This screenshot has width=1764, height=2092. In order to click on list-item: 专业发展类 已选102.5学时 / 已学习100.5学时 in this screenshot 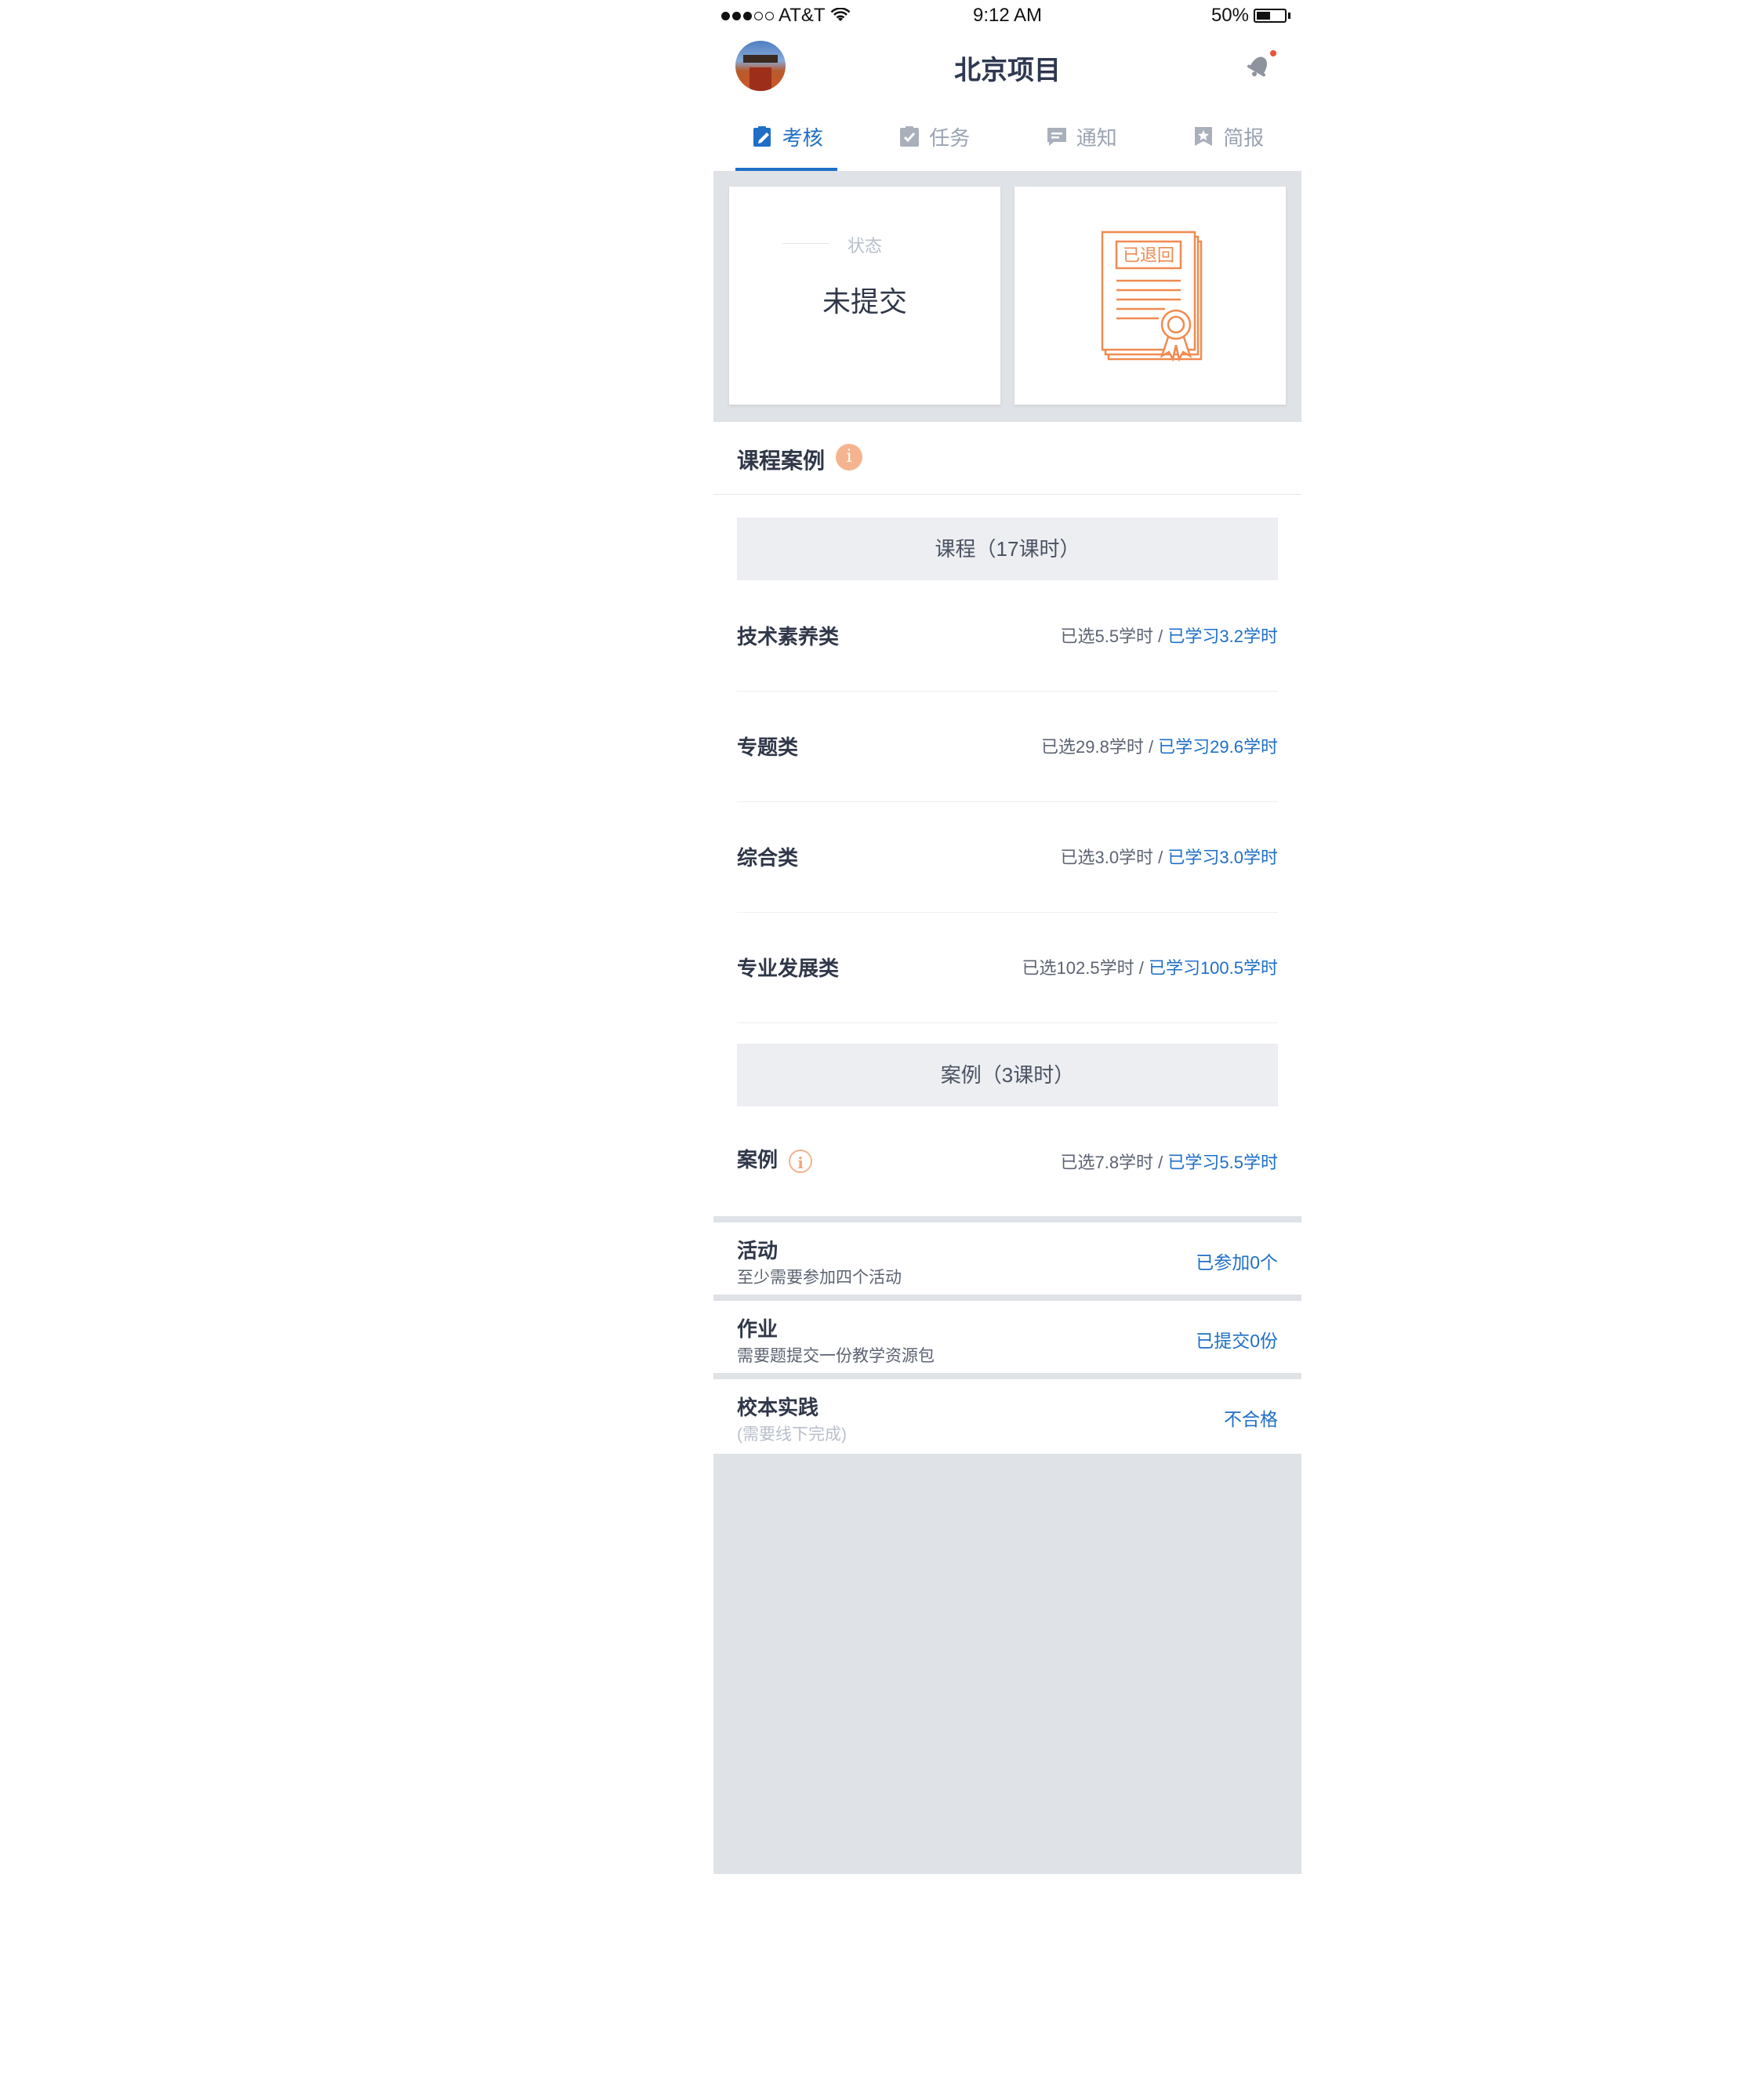, I will do `click(1007, 967)`.